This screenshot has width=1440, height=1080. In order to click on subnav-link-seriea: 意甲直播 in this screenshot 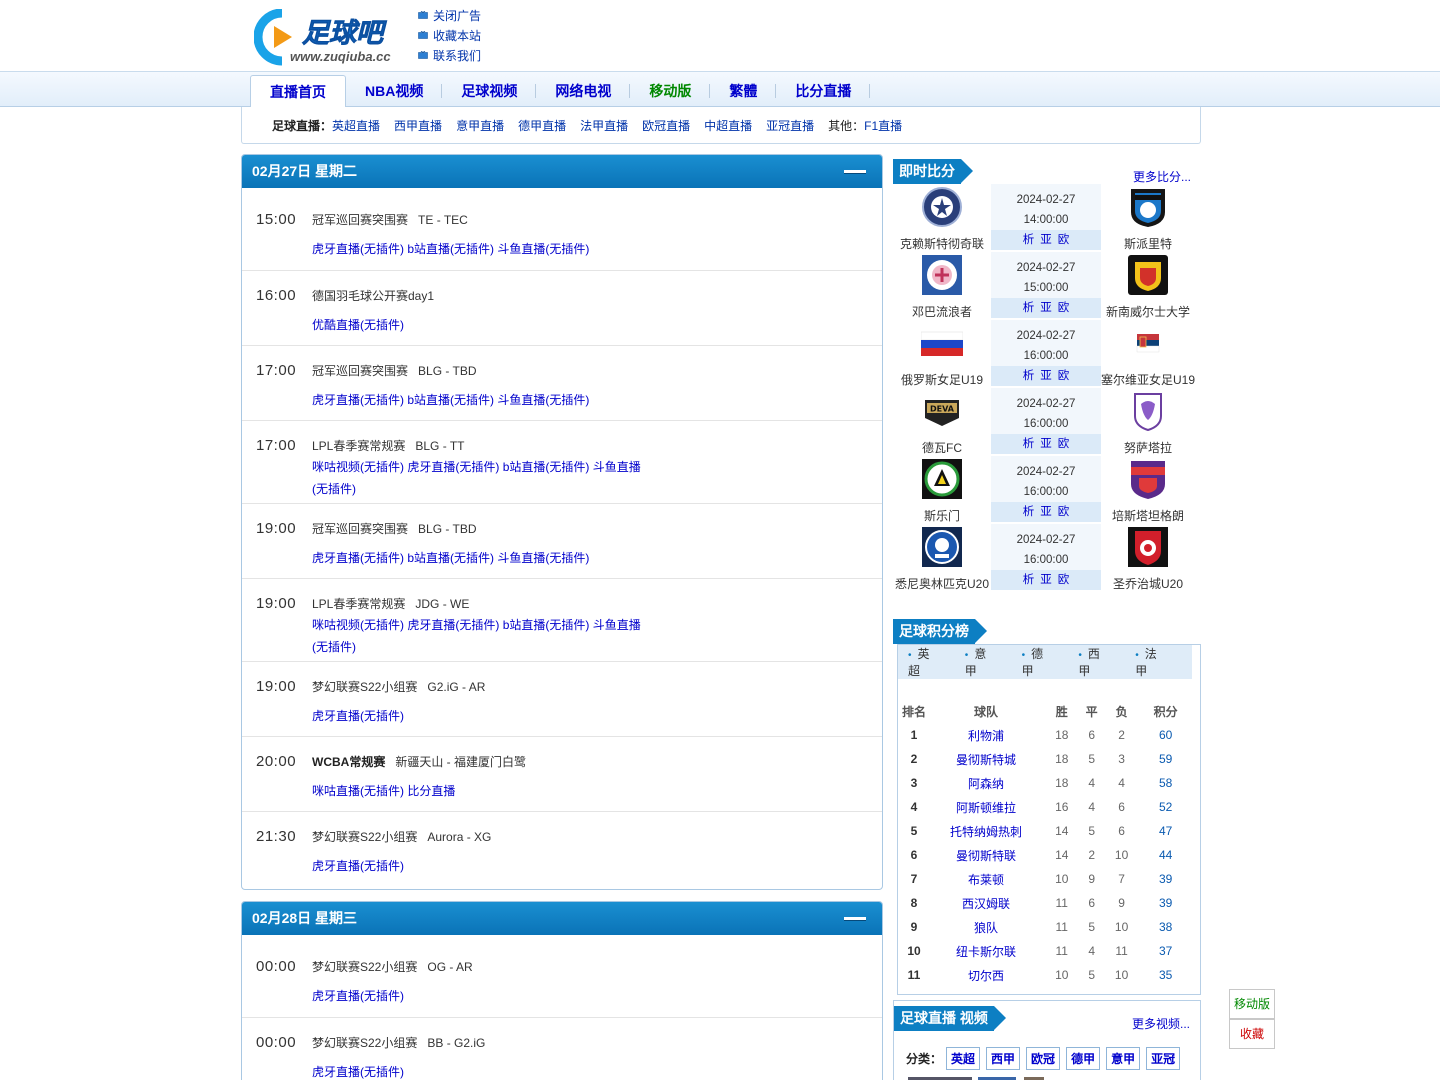, I will do `click(480, 125)`.